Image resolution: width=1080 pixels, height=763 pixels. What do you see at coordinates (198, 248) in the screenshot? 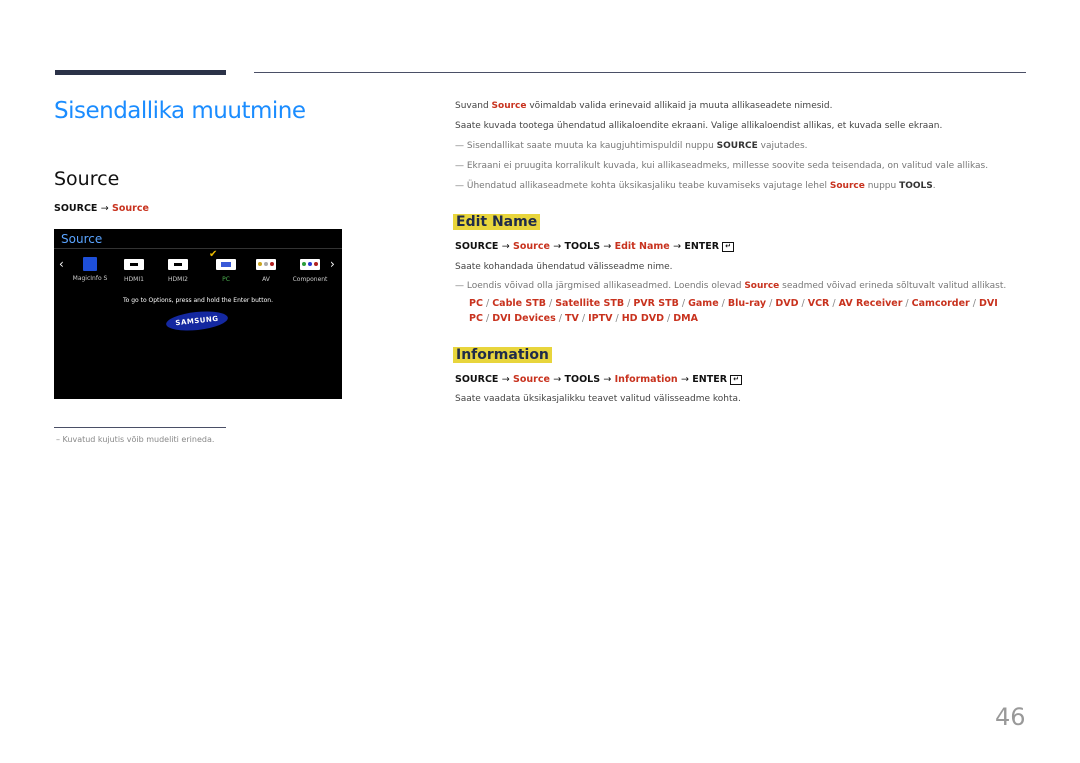
I see `screen-divider` at bounding box center [198, 248].